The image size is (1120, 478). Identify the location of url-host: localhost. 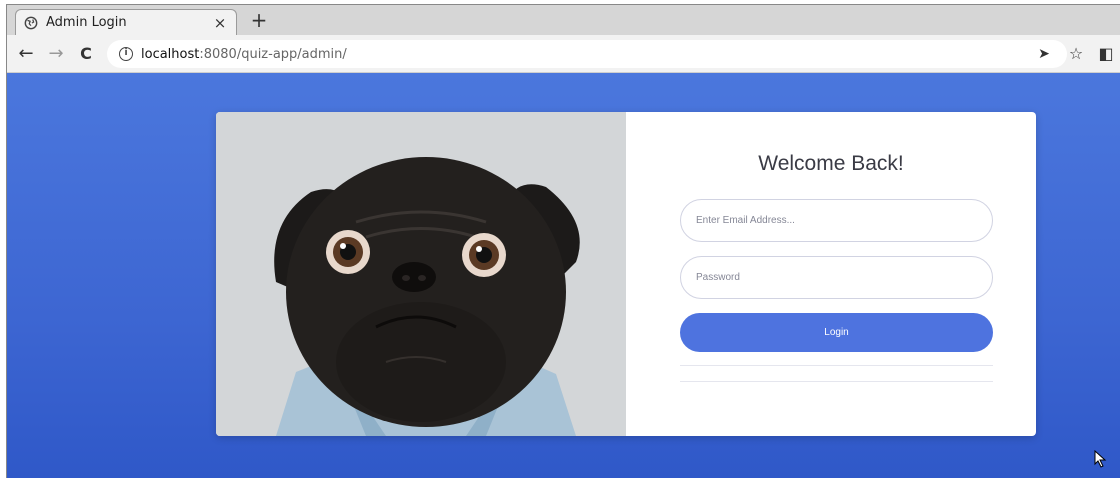
(170, 54).